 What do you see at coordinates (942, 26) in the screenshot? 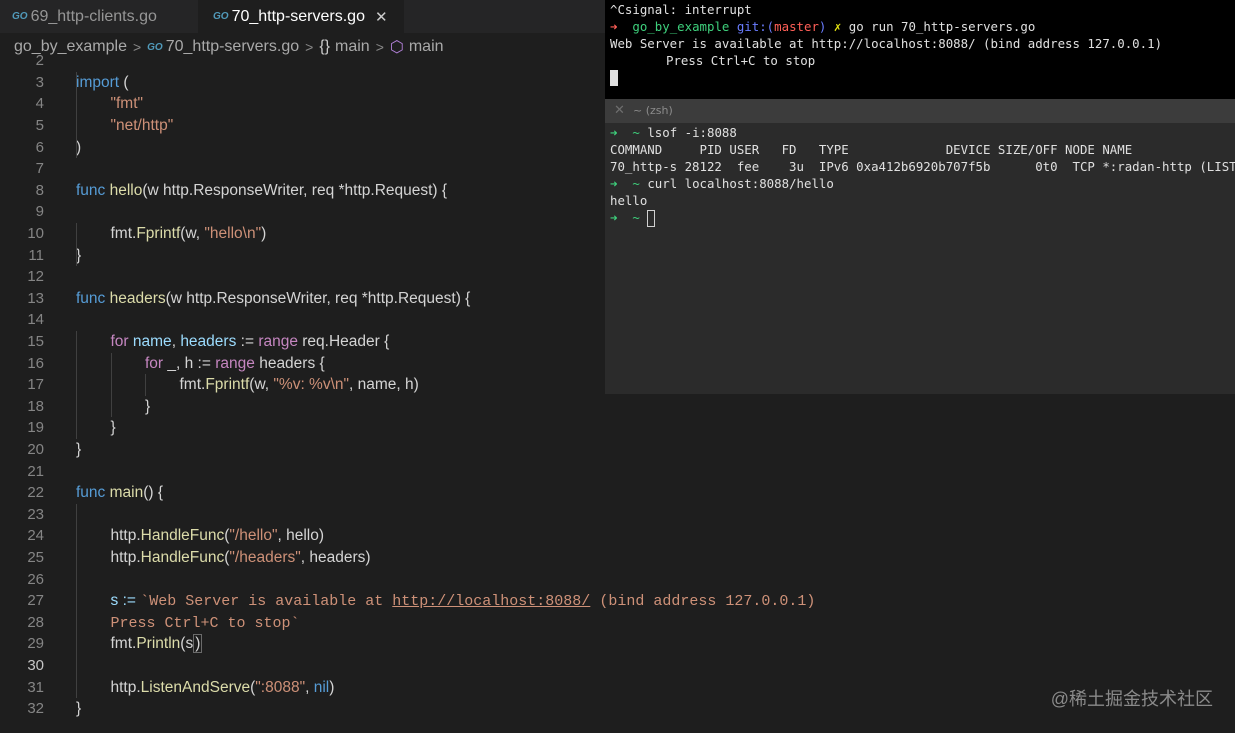
I see `terminal-command: go run 70_http-servers.go` at bounding box center [942, 26].